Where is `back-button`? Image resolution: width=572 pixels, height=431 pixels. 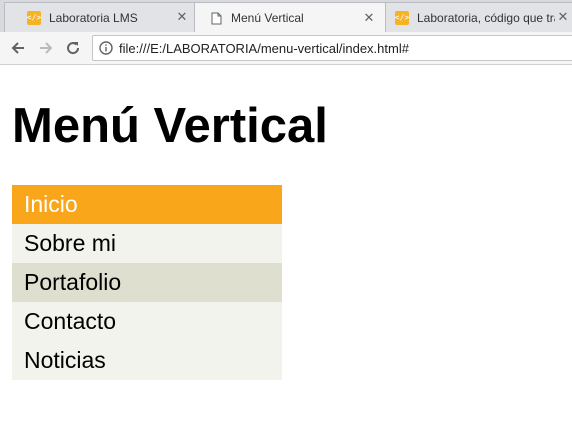 back-button is located at coordinates (18, 48).